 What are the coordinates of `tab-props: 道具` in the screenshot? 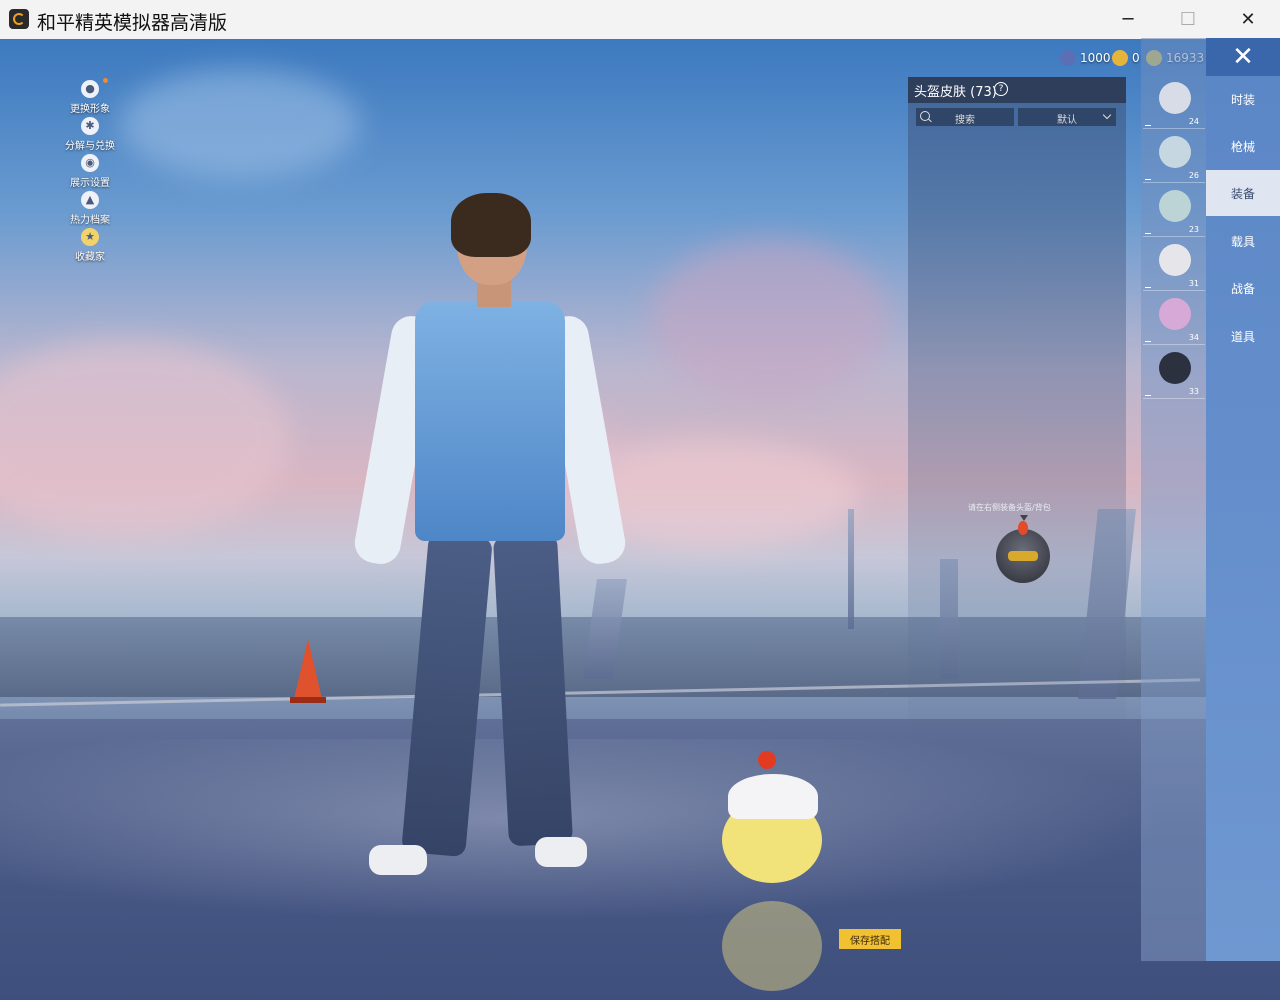 It's located at (1243, 336).